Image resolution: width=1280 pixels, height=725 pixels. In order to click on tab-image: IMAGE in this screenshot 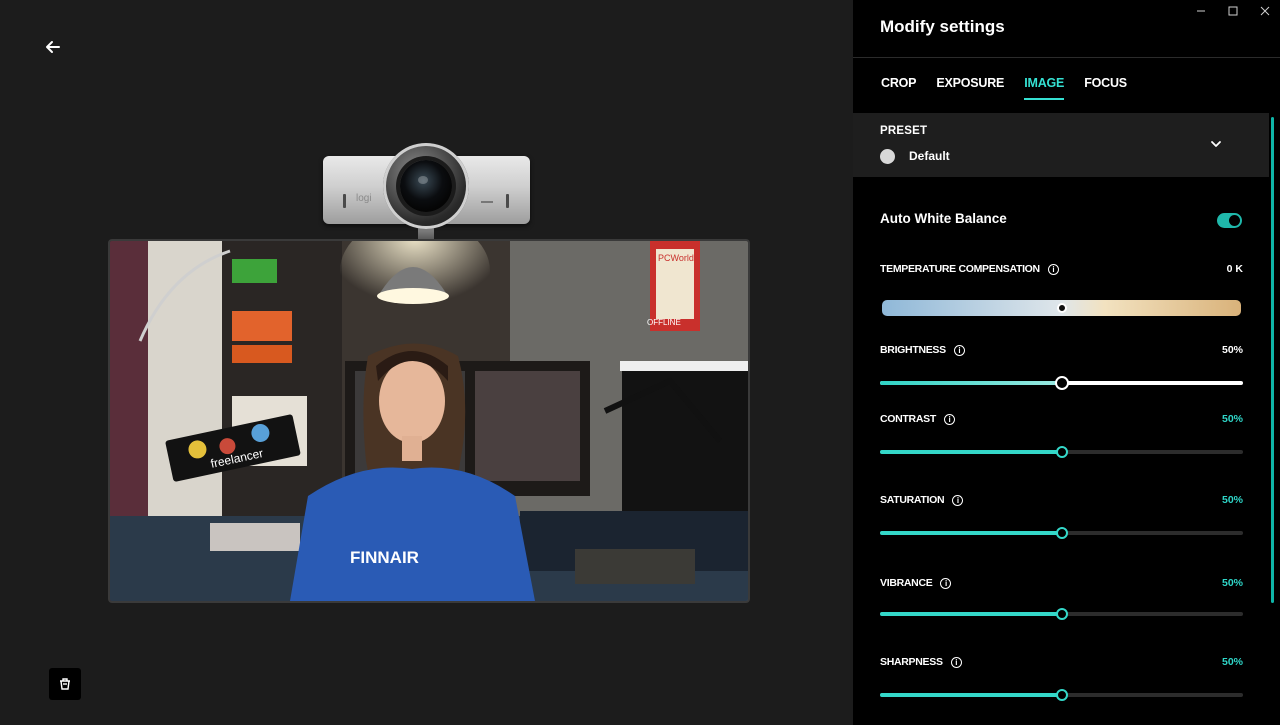, I will do `click(1044, 88)`.